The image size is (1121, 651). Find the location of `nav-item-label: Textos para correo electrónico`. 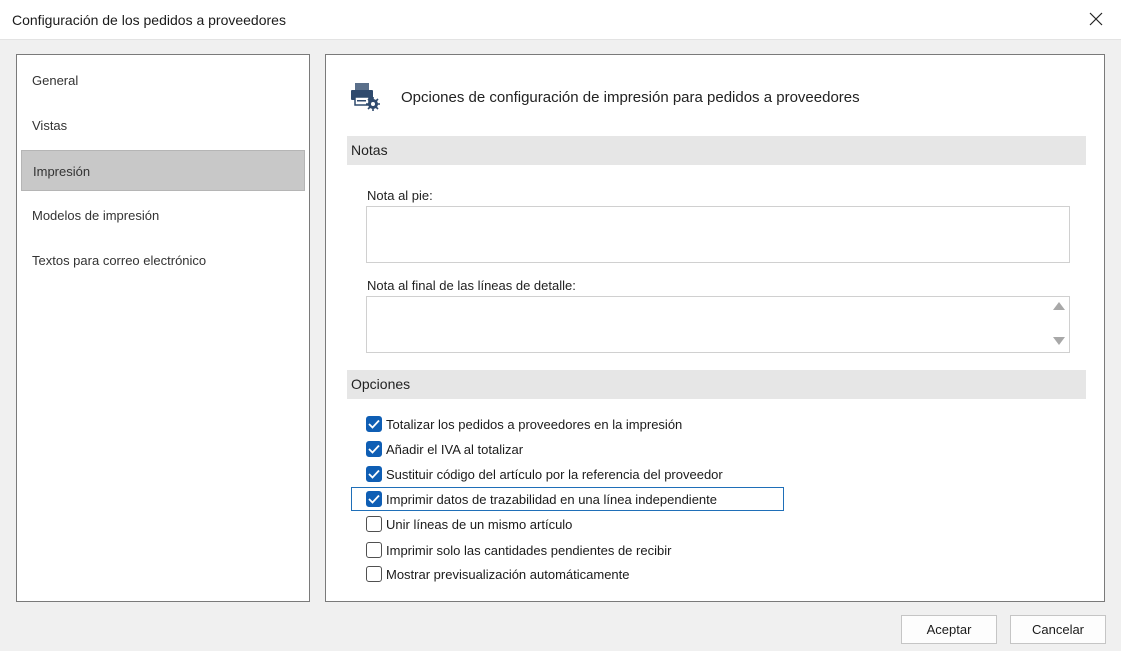

nav-item-label: Textos para correo electrónico is located at coordinates (119, 260).